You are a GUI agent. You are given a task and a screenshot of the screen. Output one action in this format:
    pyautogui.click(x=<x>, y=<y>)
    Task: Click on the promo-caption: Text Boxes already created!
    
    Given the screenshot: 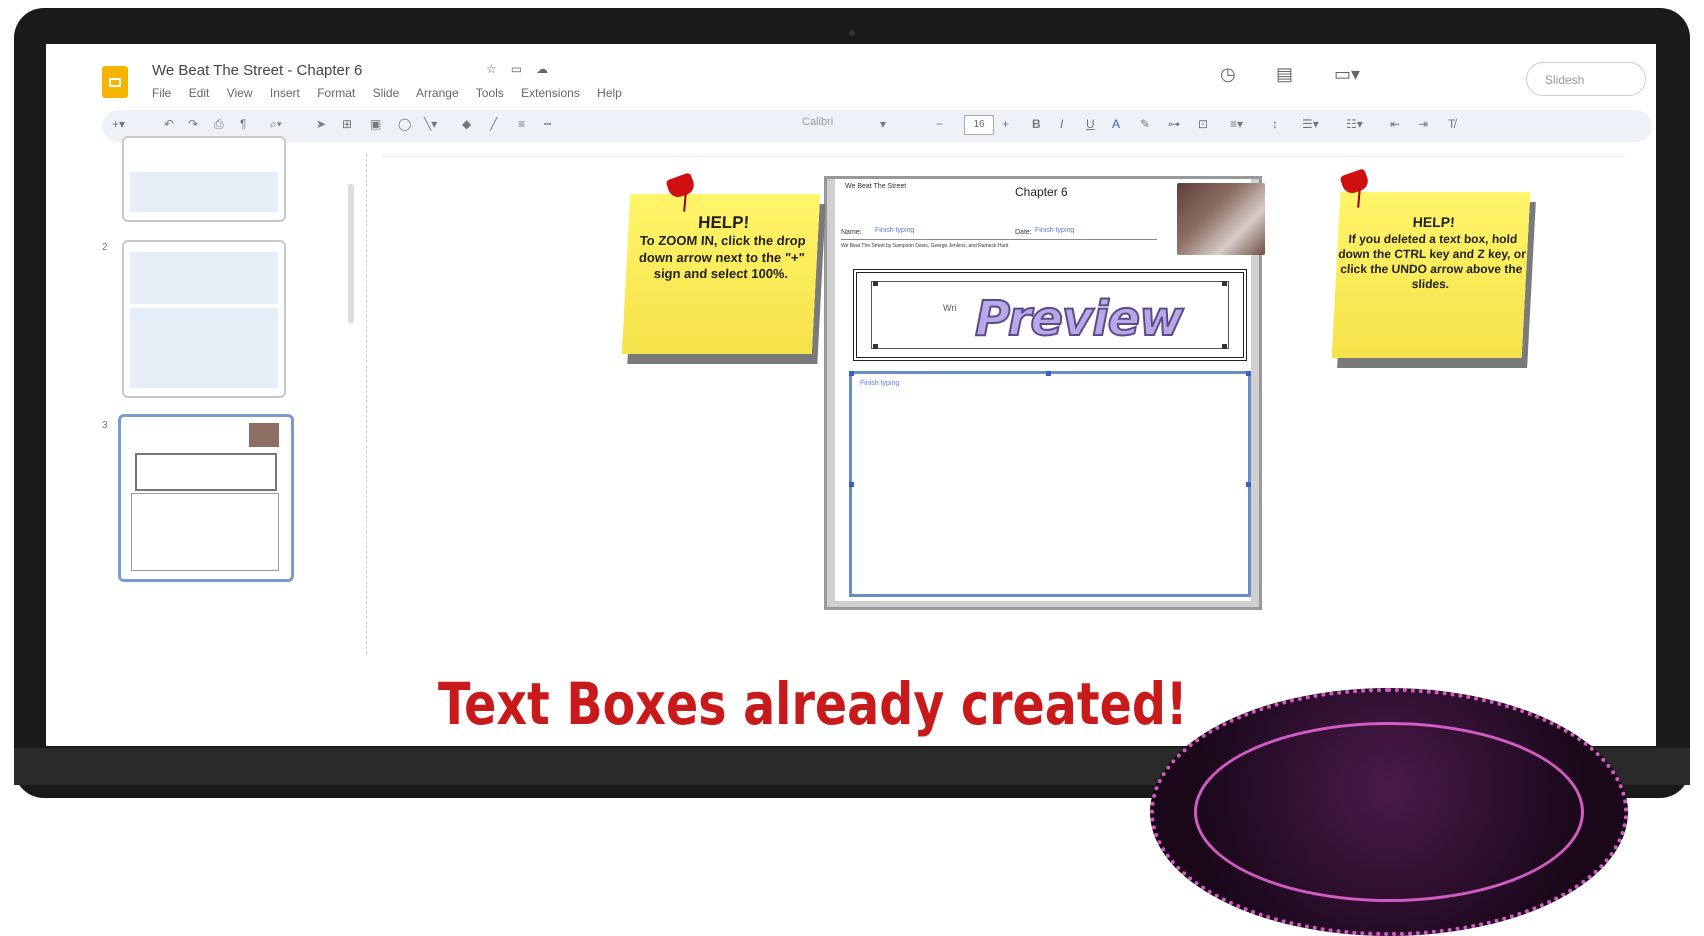 What is the action you would take?
    pyautogui.click(x=813, y=704)
    